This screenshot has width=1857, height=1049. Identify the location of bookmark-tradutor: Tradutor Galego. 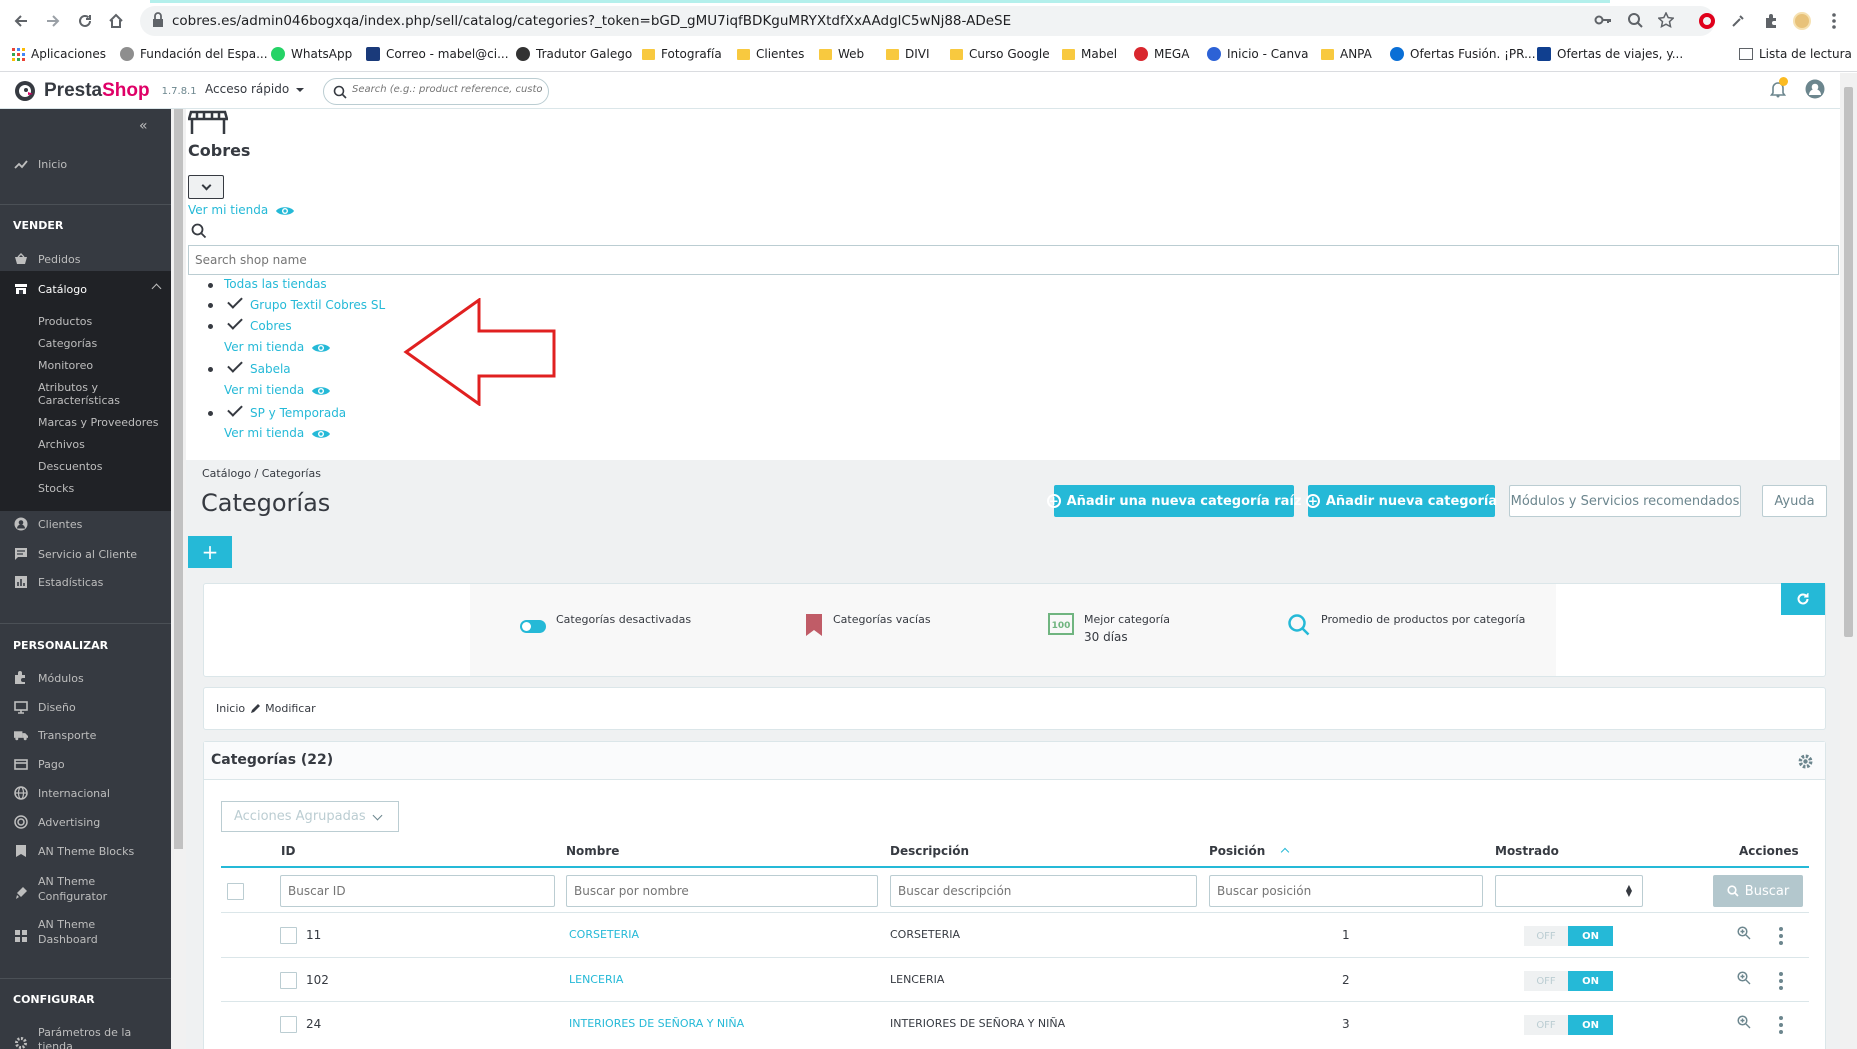
(574, 54).